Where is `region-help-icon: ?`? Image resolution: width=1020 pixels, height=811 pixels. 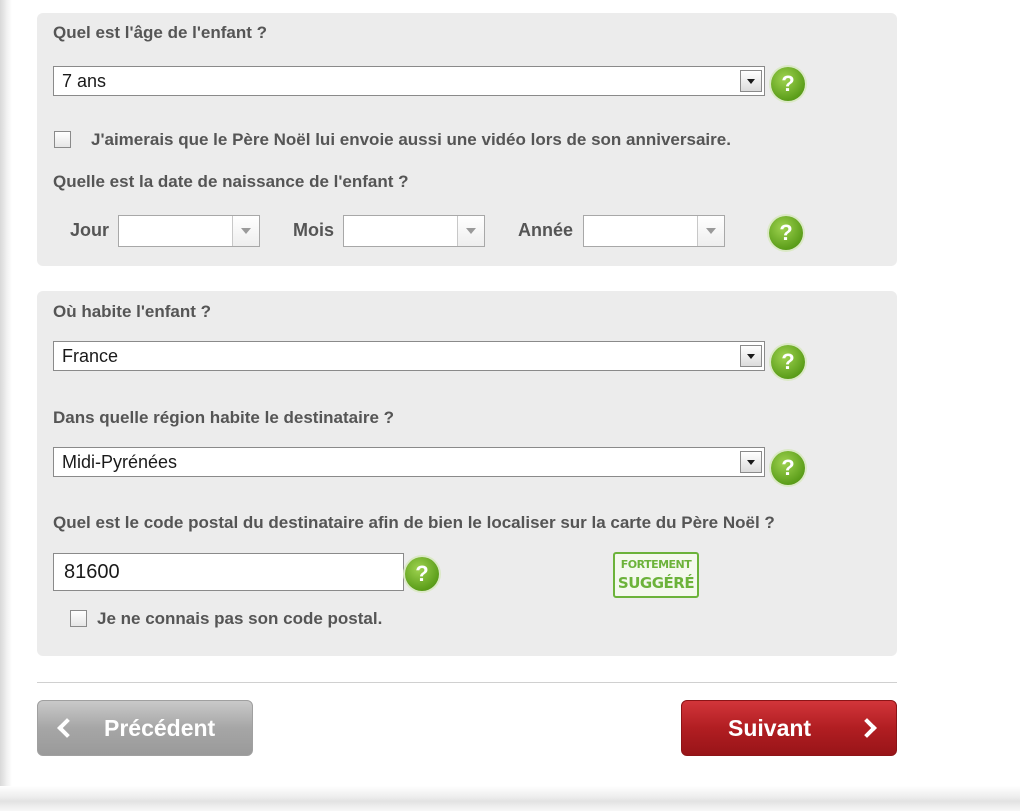
region-help-icon: ? is located at coordinates (788, 468).